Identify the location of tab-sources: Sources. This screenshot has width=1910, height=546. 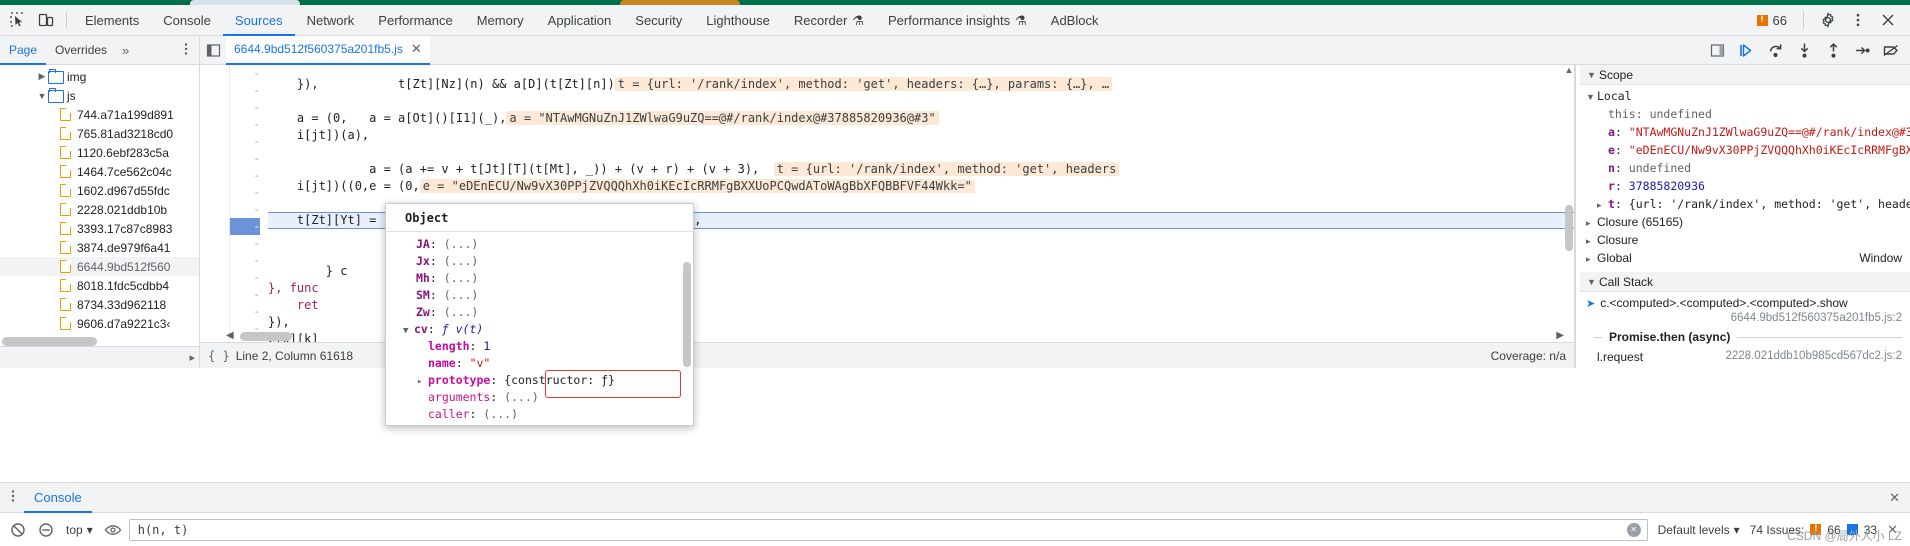
(259, 20).